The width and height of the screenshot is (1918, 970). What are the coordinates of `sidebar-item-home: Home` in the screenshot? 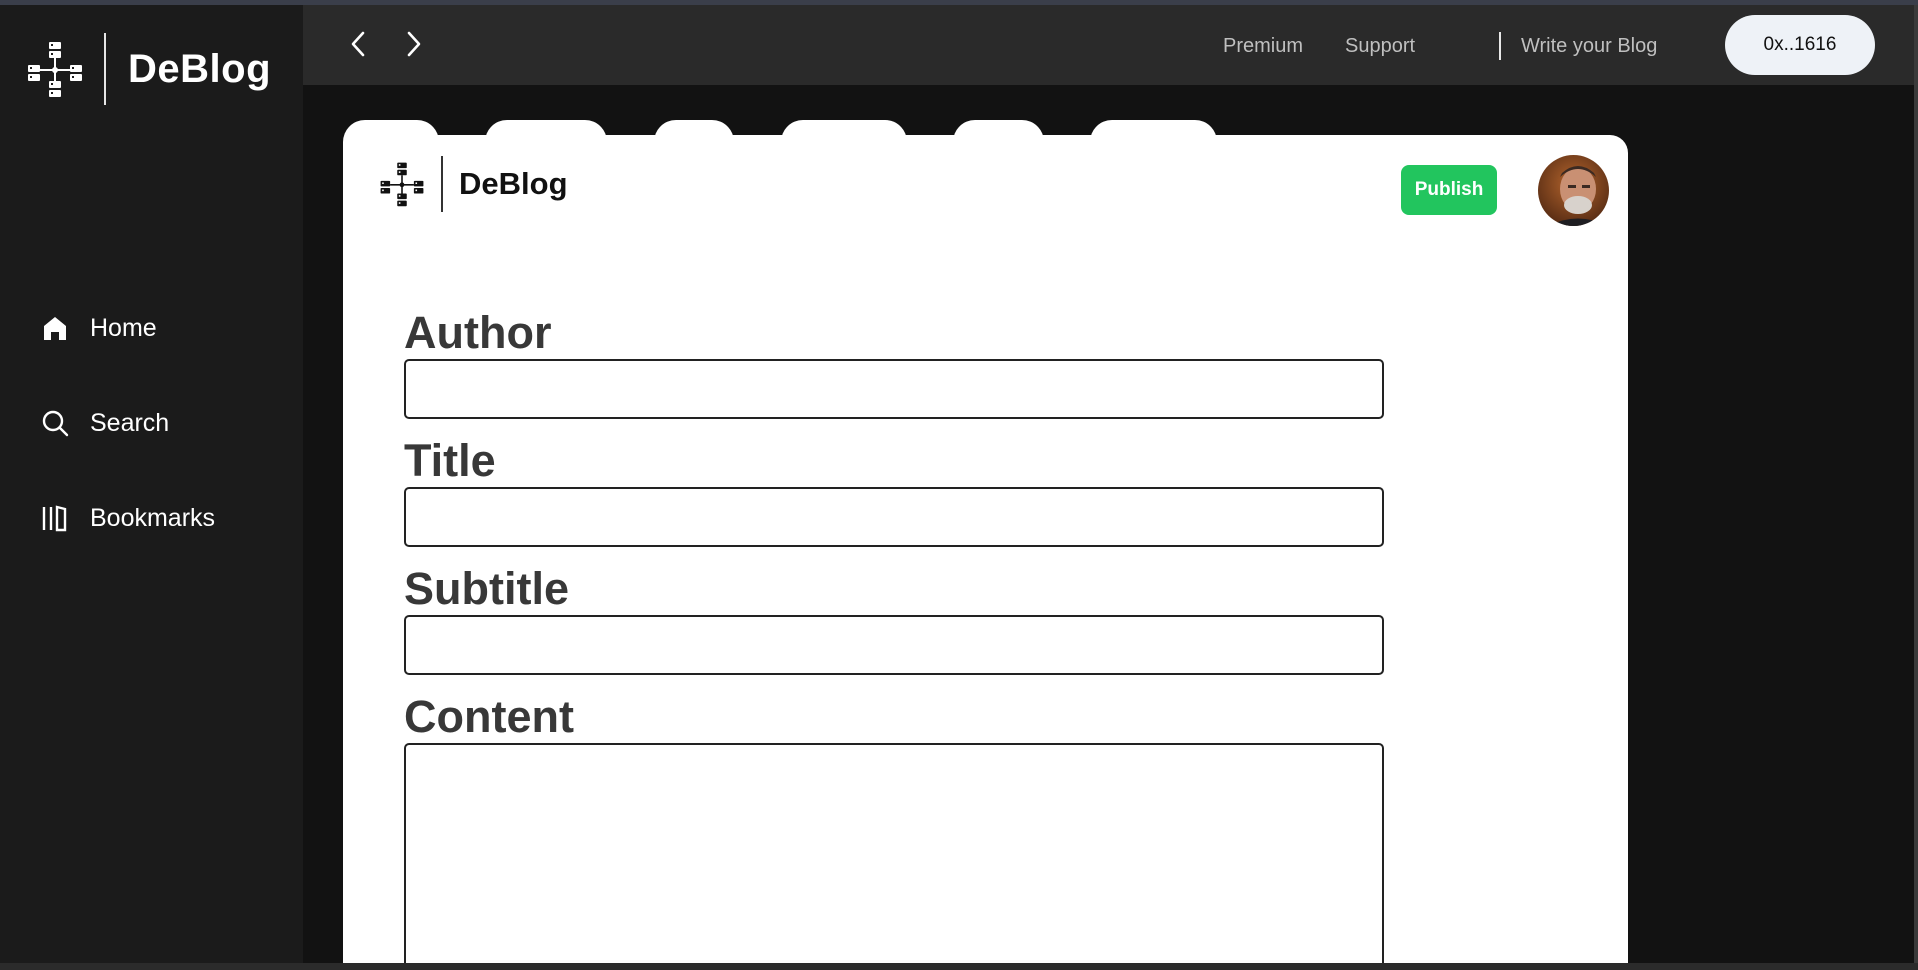 It's located at (127, 328).